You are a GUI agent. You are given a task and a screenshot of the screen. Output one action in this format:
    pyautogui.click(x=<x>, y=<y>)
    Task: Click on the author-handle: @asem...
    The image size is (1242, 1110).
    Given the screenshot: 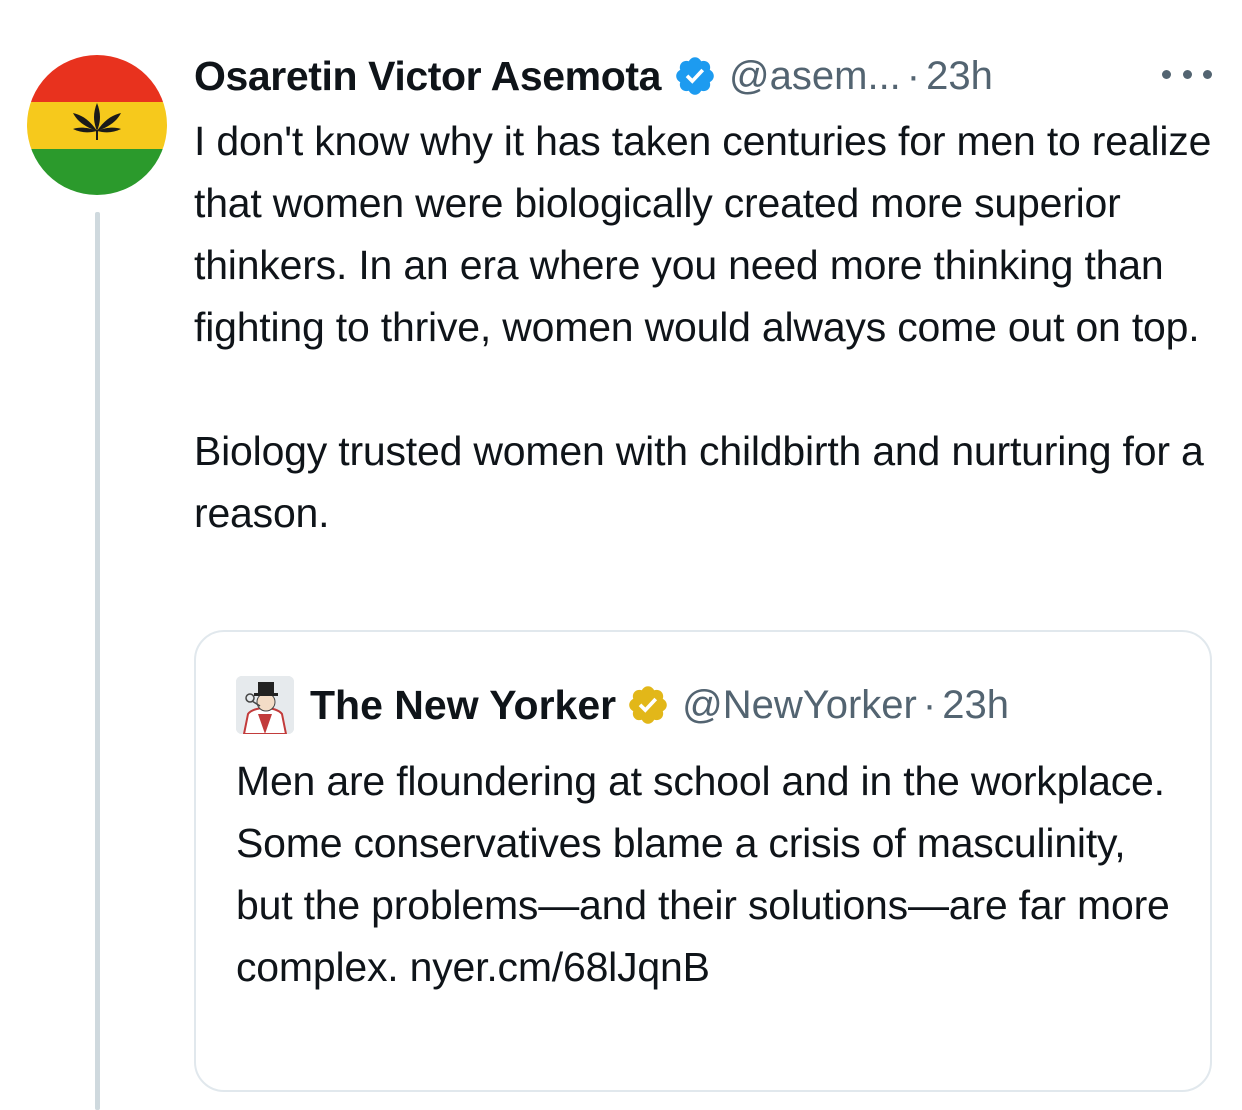 What is the action you would take?
    pyautogui.click(x=815, y=76)
    